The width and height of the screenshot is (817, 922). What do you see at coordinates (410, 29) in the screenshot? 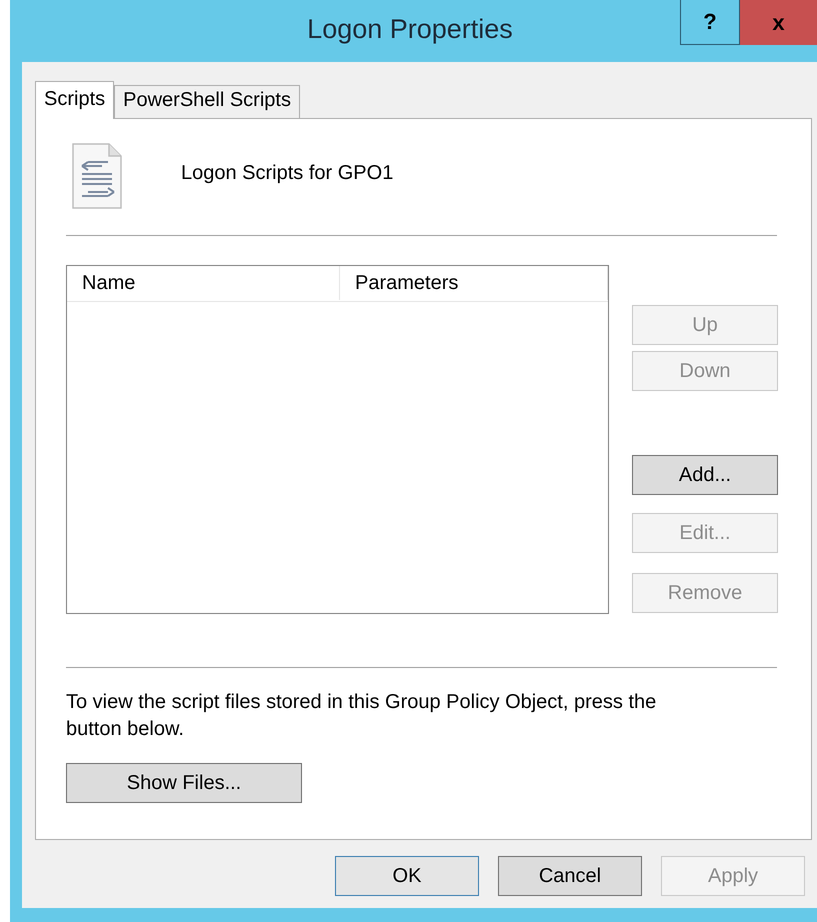
I see `window-title: Logon Properties` at bounding box center [410, 29].